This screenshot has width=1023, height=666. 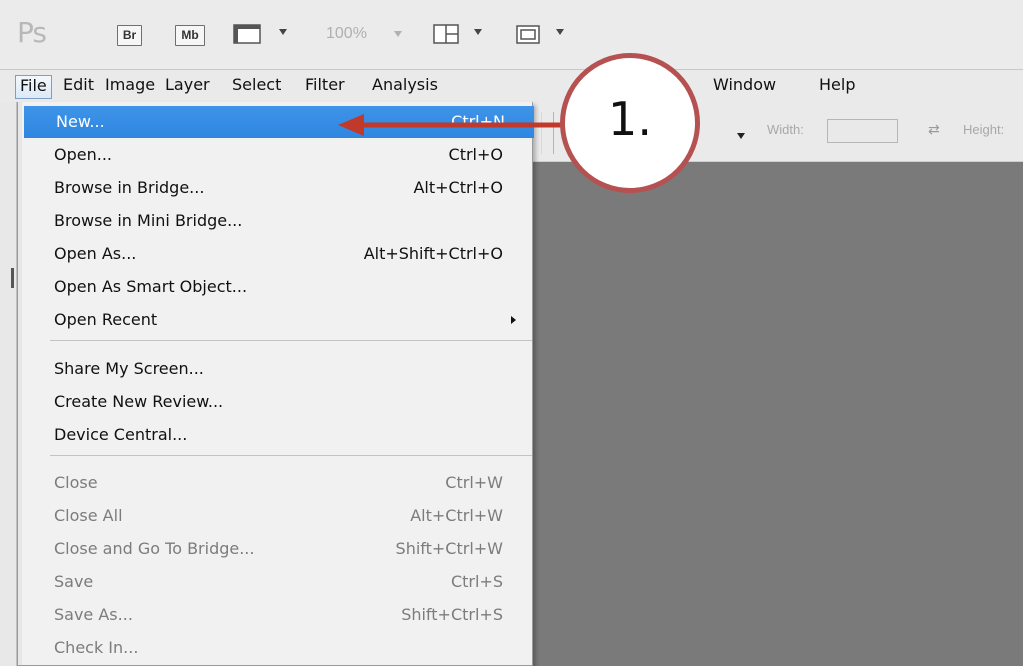 I want to click on screen-mode-icon, so click(x=529, y=37).